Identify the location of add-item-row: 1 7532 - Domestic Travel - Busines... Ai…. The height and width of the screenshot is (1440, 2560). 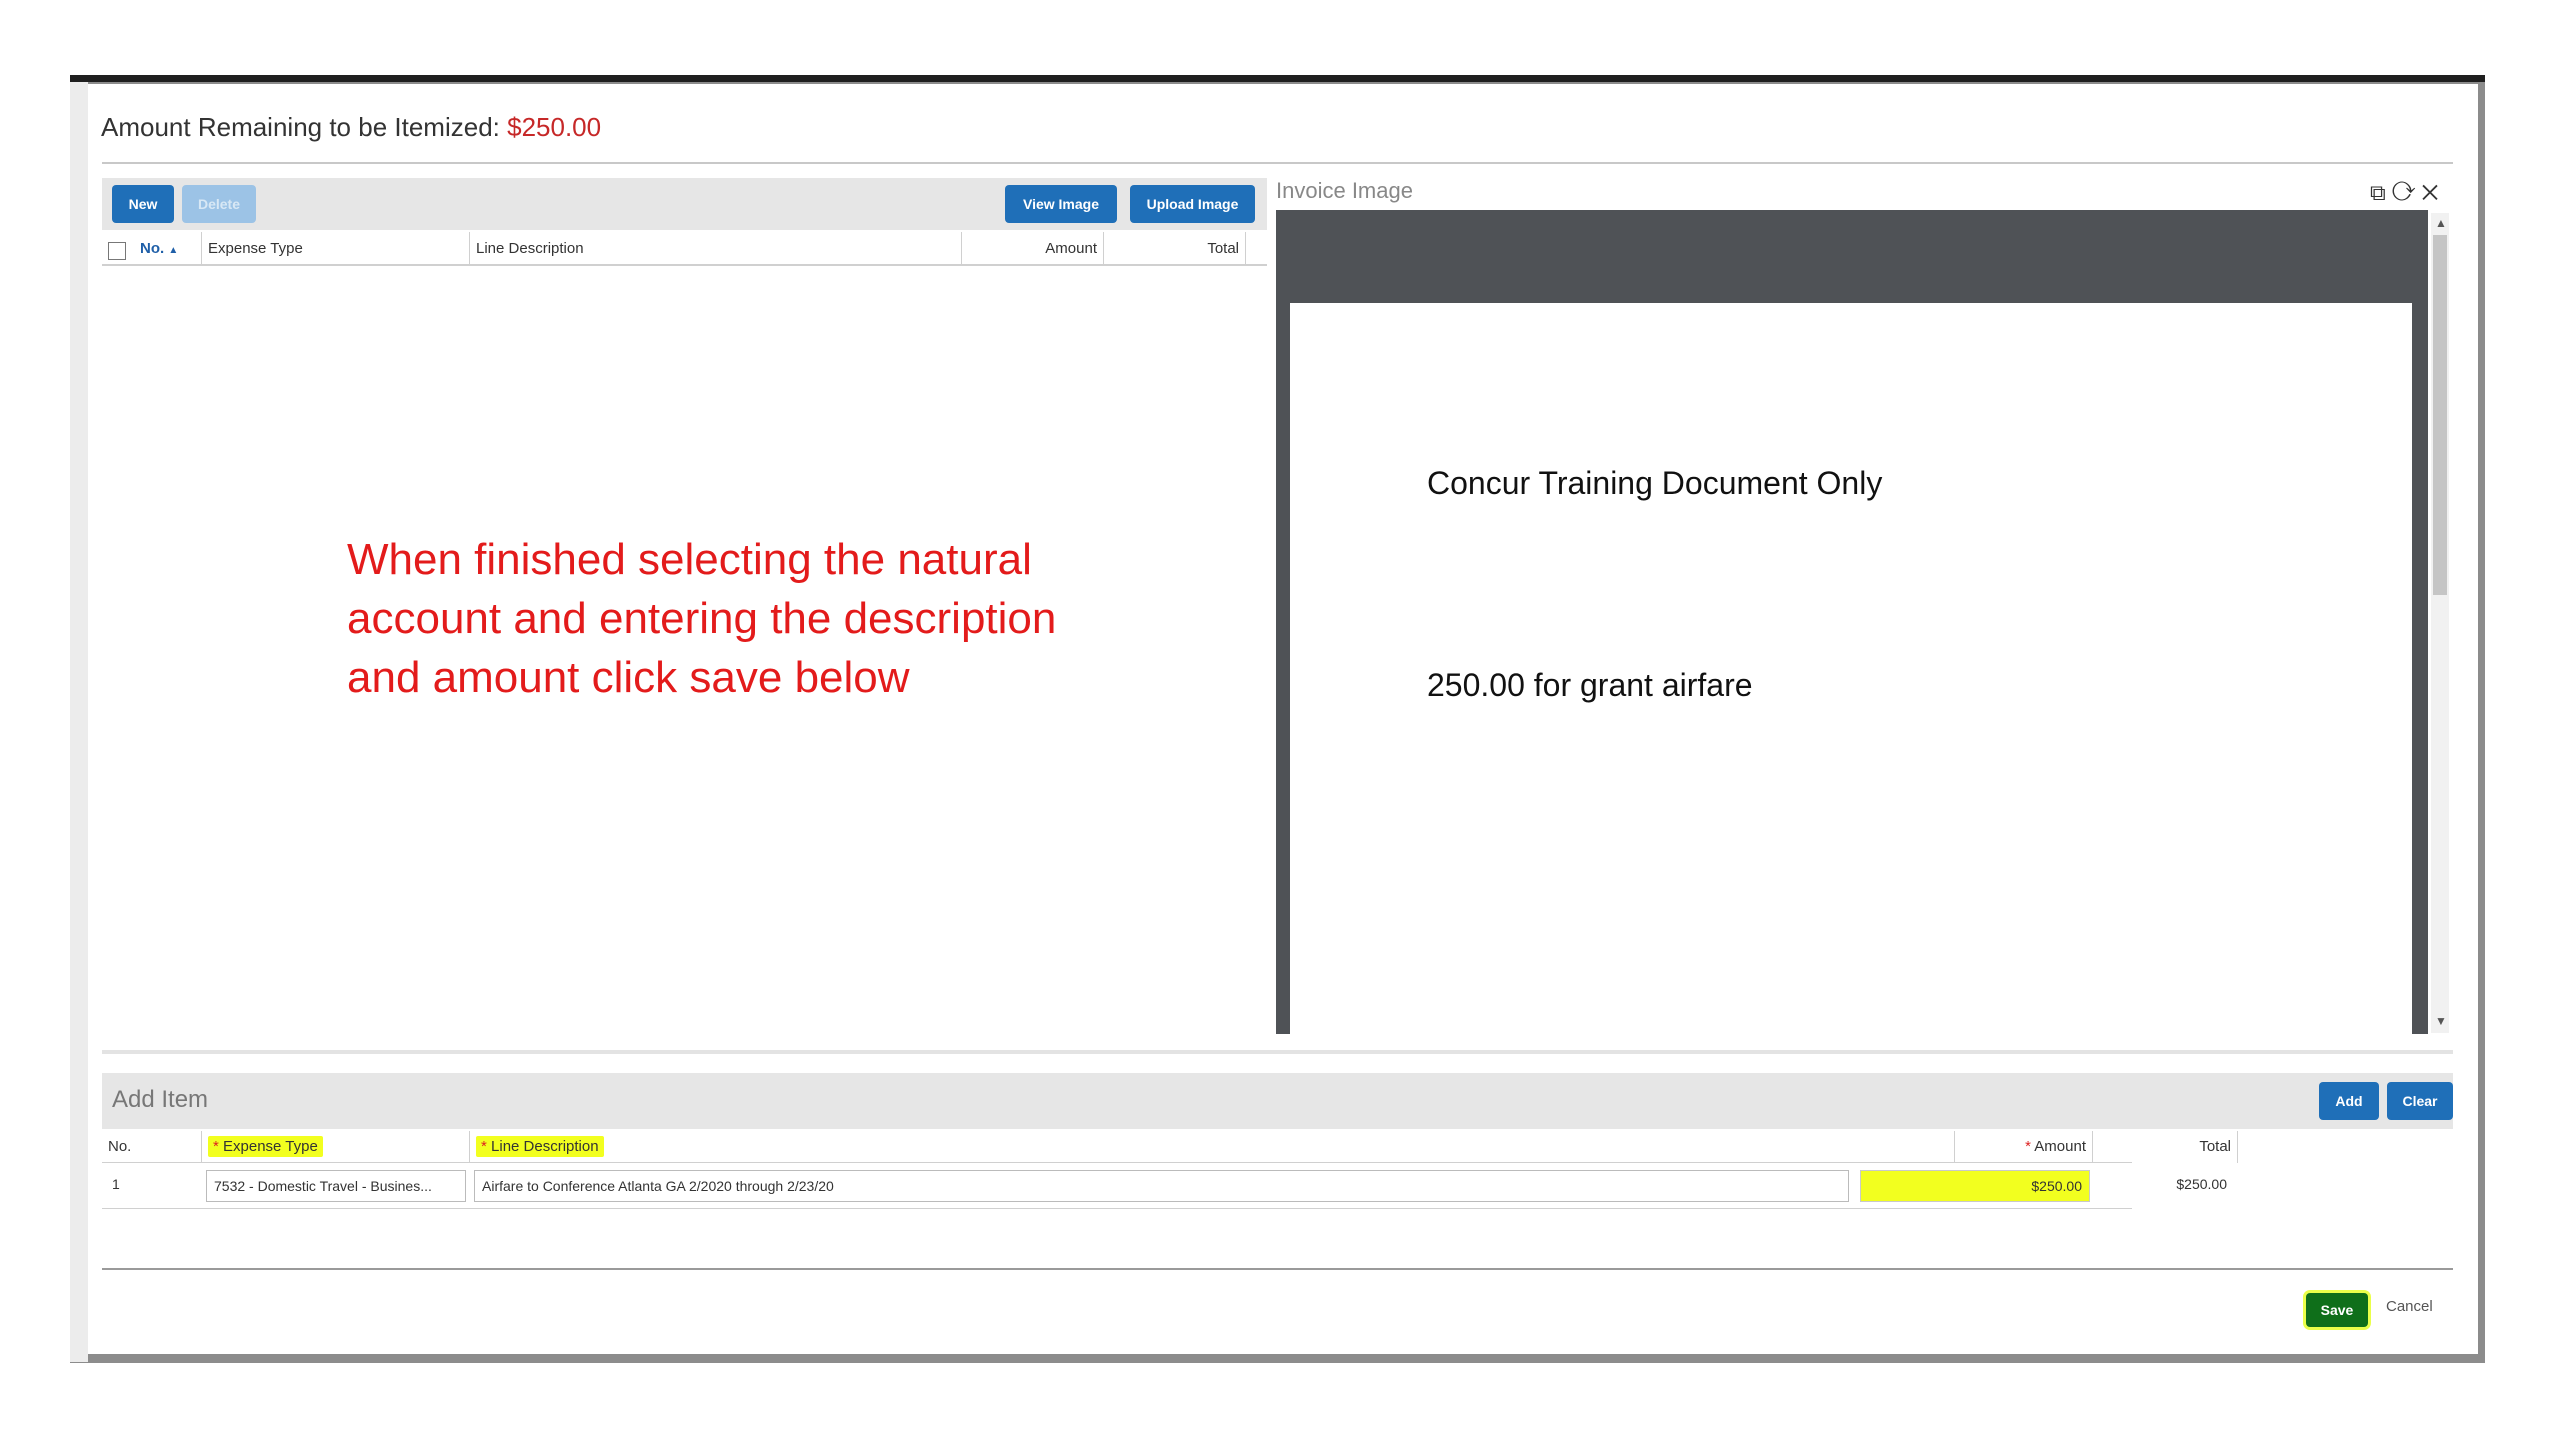
(1164, 1186).